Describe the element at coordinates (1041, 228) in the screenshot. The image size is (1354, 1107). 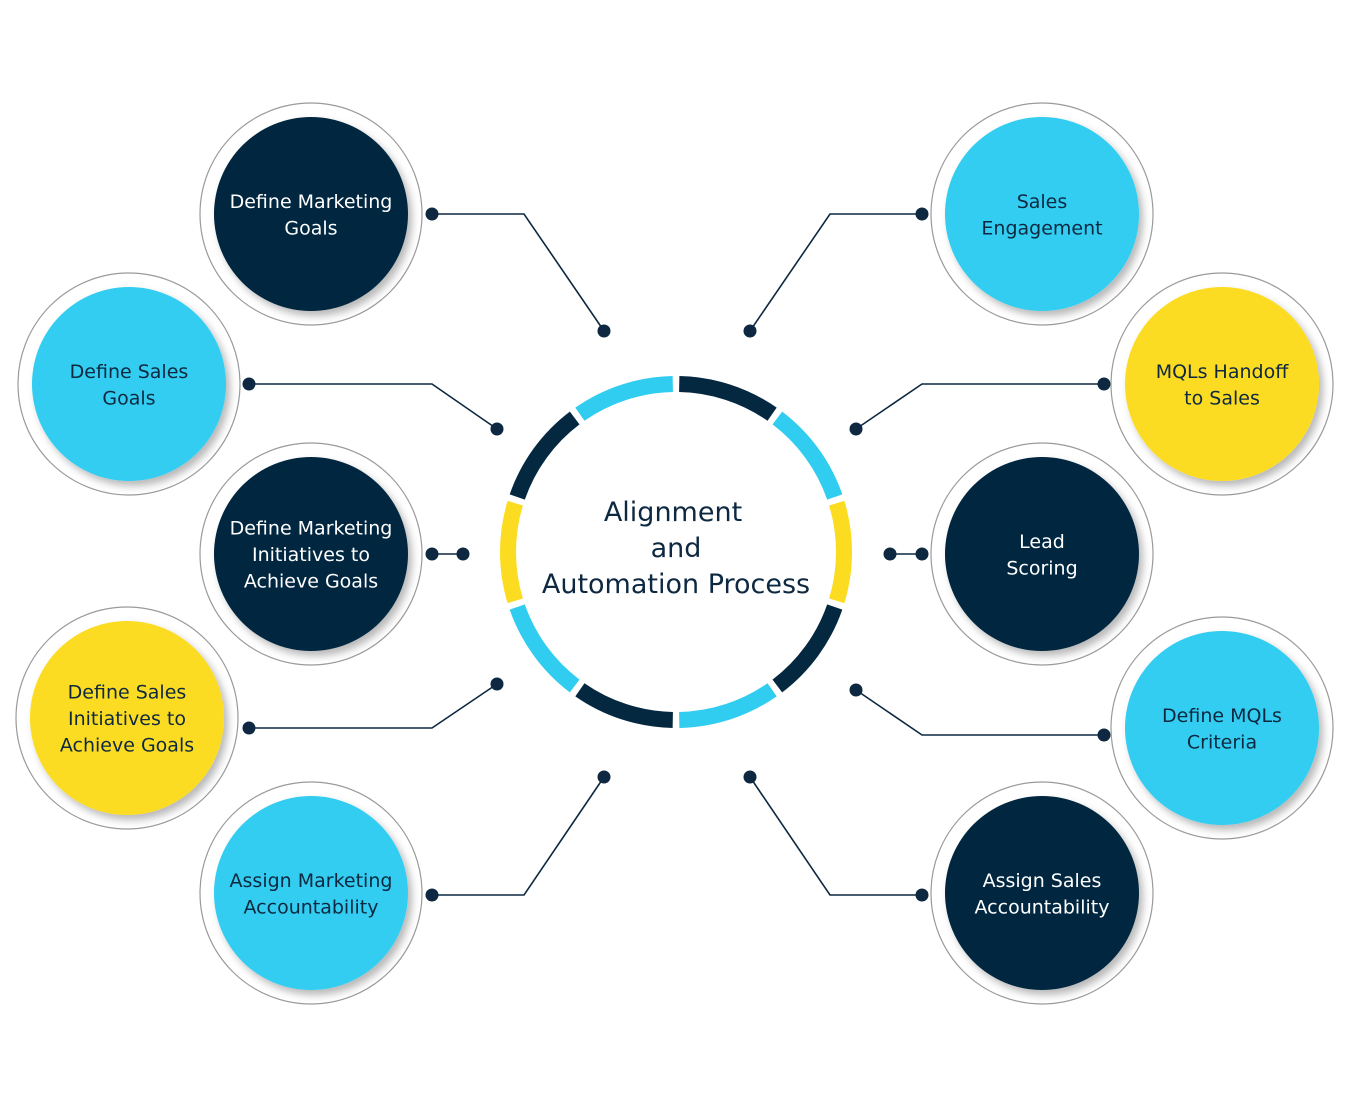
I see `node-label-line: Engagement` at that location.